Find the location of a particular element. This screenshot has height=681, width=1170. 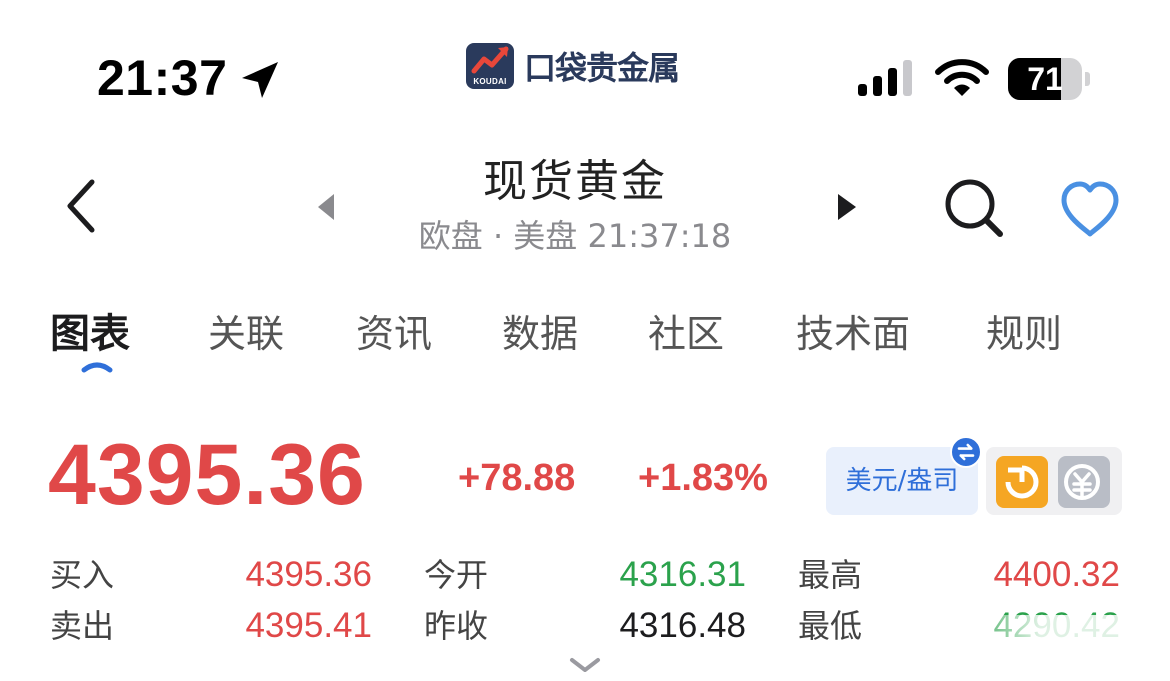

battery-level-text: 71 is located at coordinates (1045, 79).